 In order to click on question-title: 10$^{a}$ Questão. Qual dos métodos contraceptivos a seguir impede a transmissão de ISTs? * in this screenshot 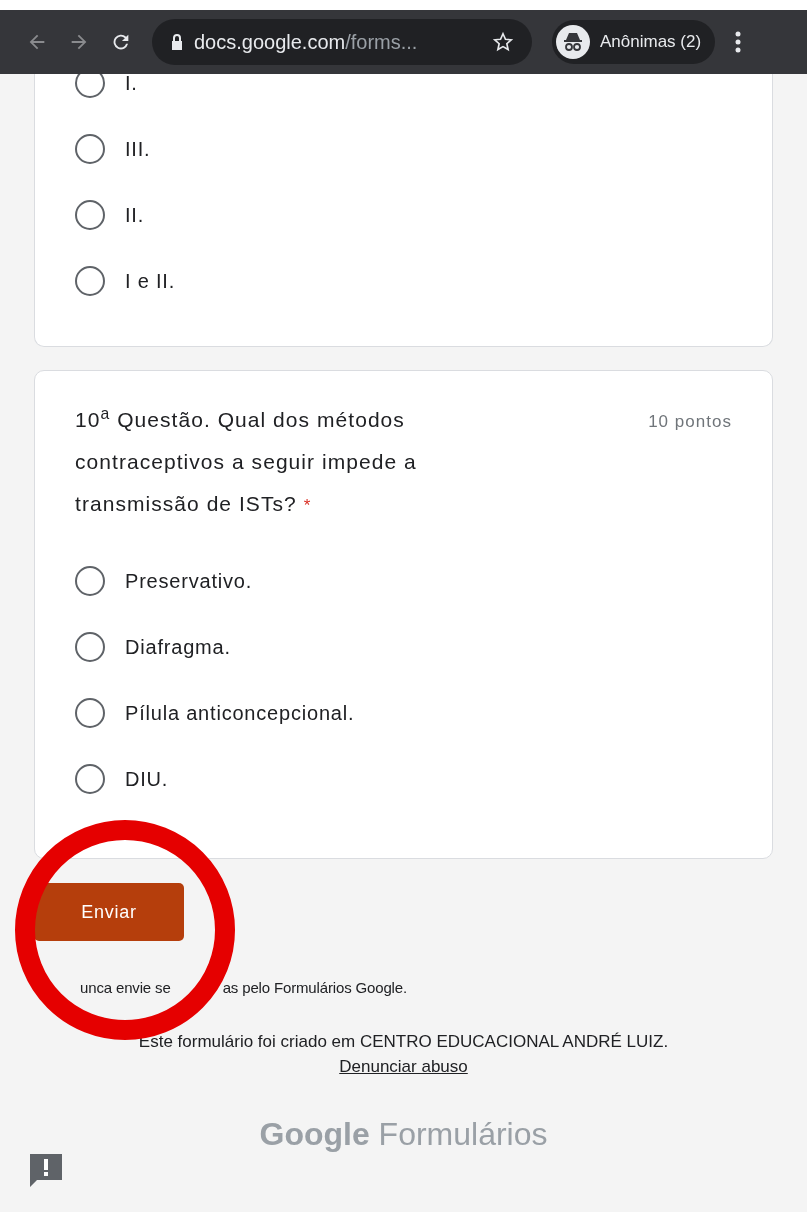, I will do `click(246, 460)`.